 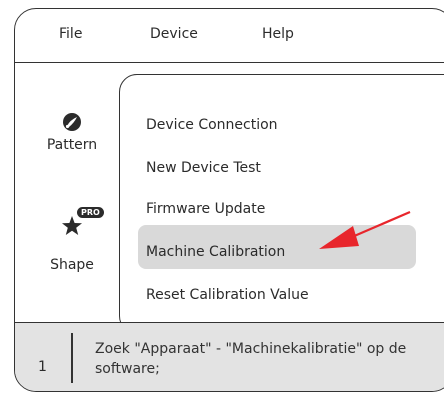 I want to click on menu-device: Device, so click(x=174, y=34).